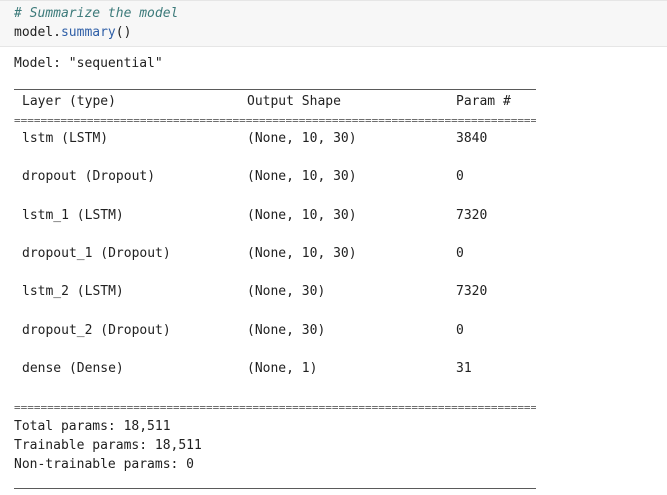  What do you see at coordinates (294, 101) in the screenshot?
I see `header-output-shape: Output Shape` at bounding box center [294, 101].